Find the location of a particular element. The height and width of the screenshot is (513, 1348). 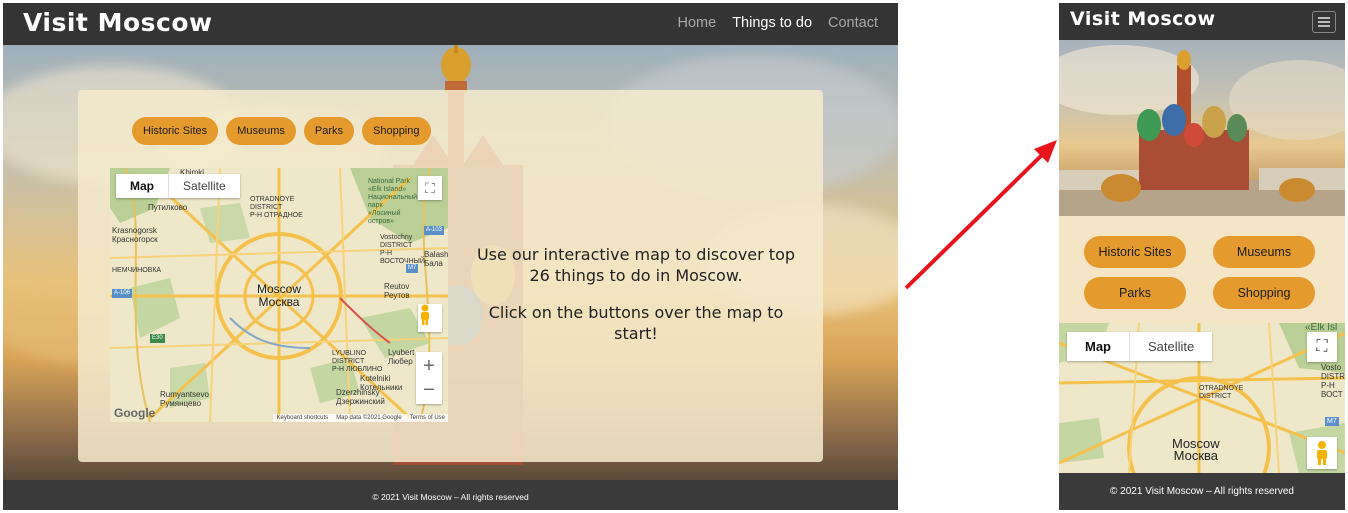

nav-links: Home Things to do Contact is located at coordinates (778, 23).